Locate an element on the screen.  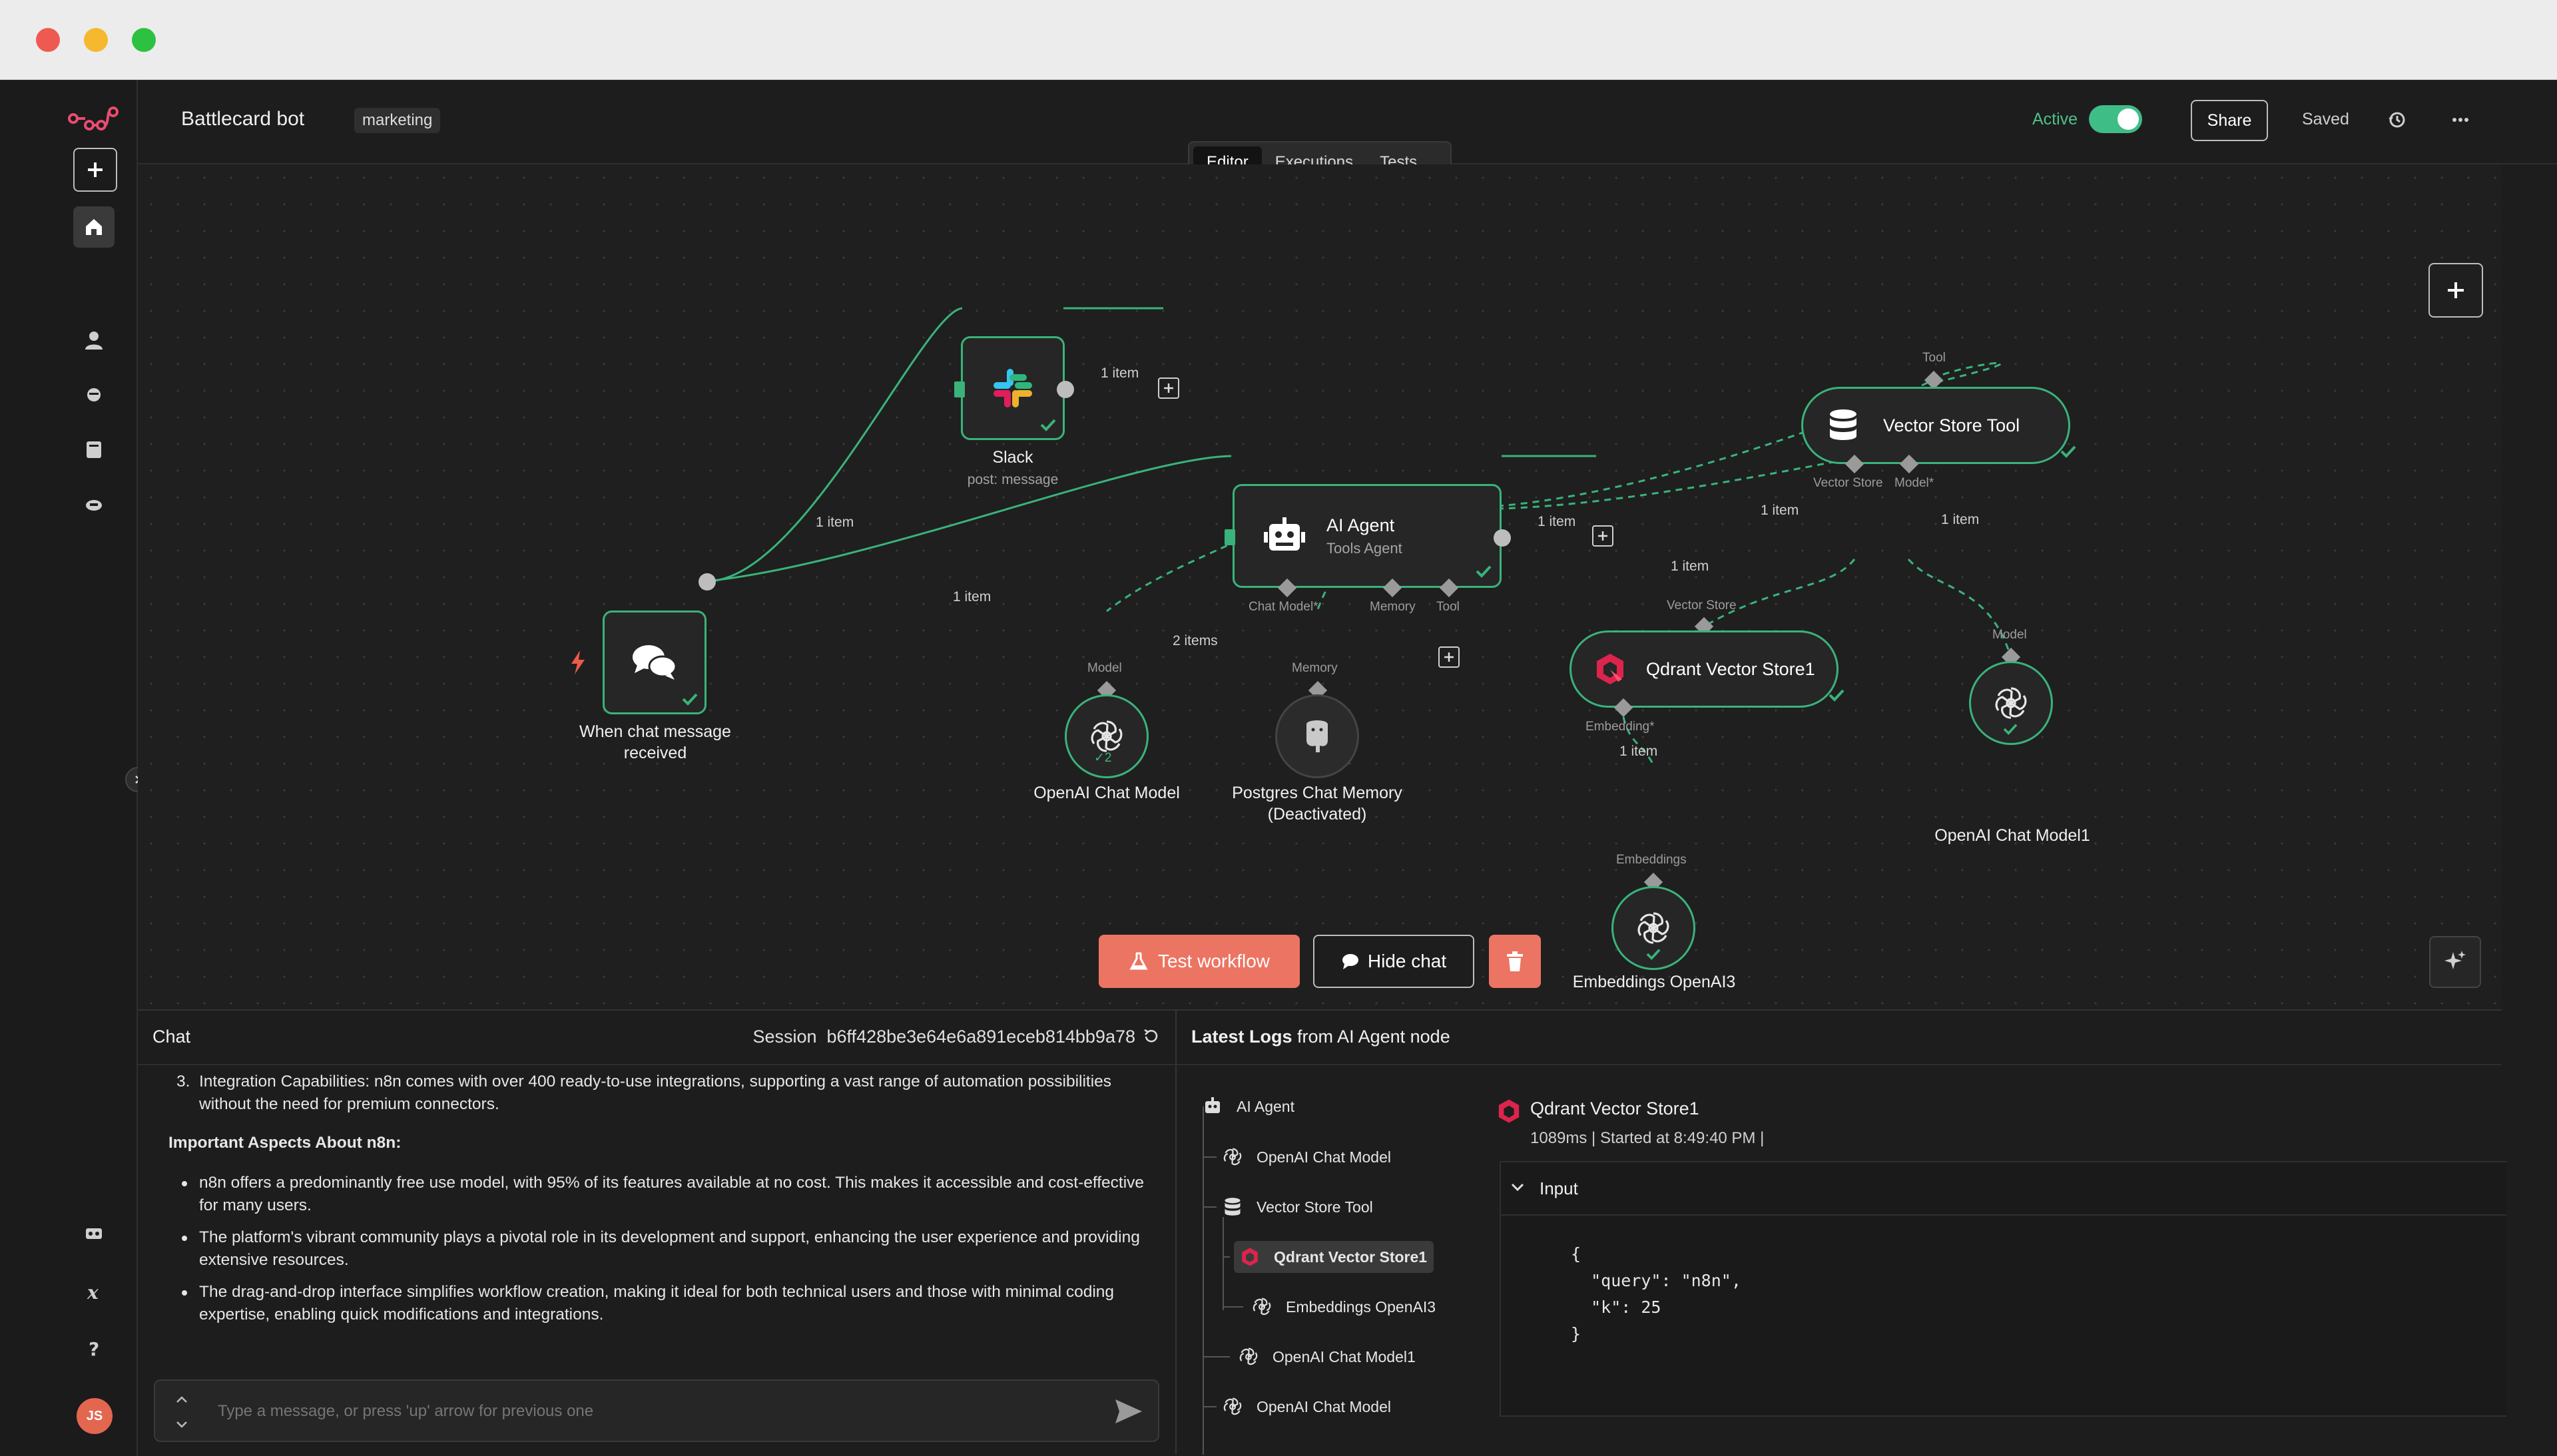
tree-item-vector-store-tool: Vector Store Tool is located at coordinates (1297, 1207).